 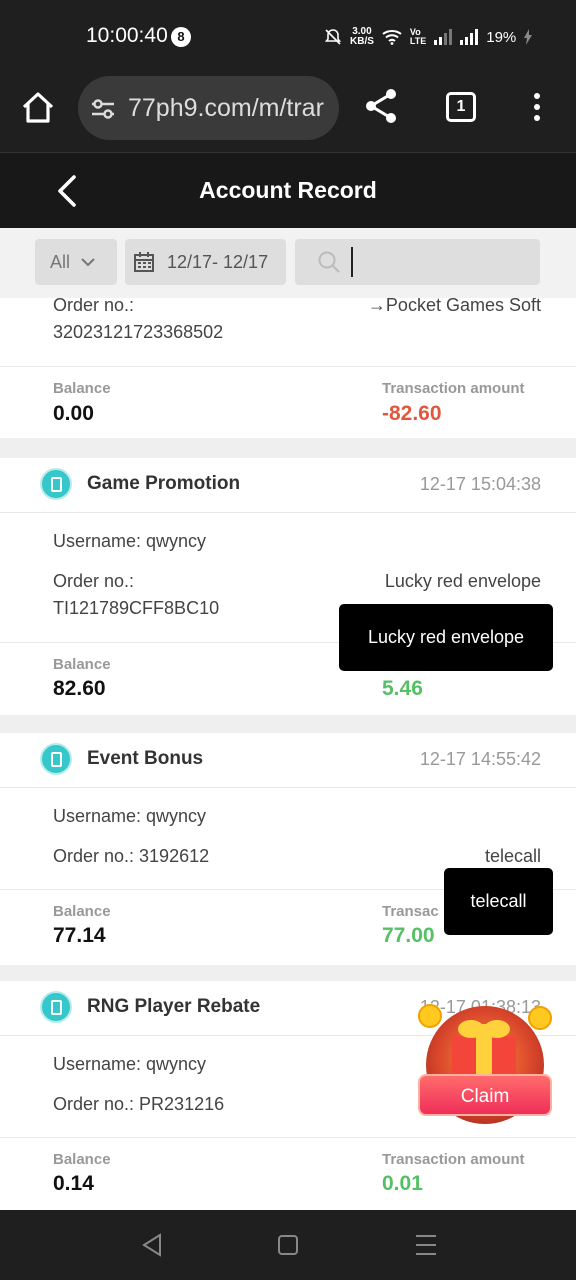 What do you see at coordinates (461, 107) in the screenshot?
I see `tab-switcher-button: 1` at bounding box center [461, 107].